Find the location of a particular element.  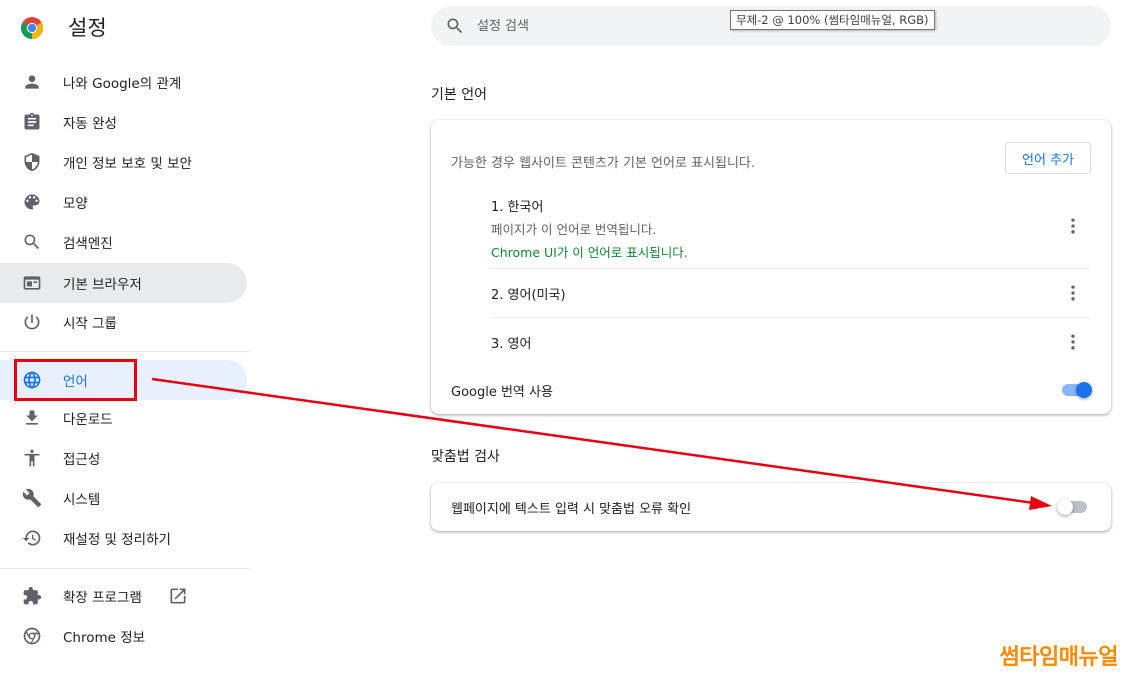

sidebar-item-label: 나와 Google의 관계 is located at coordinates (122, 84).